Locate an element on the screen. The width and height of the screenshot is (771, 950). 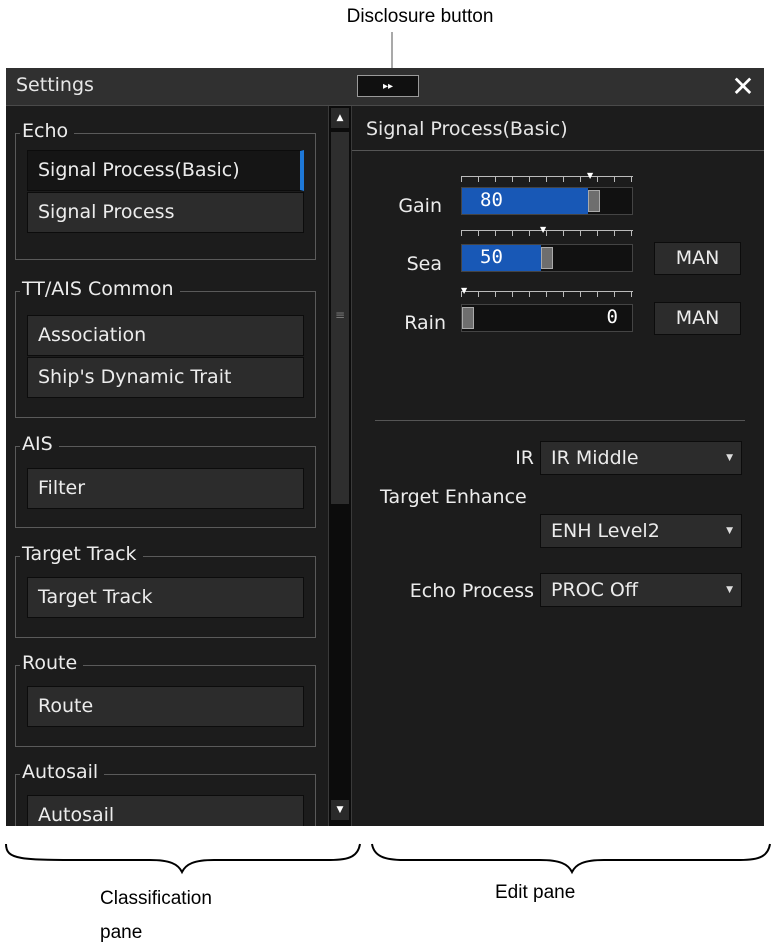
sea-slider: 50 is located at coordinates (547, 258).